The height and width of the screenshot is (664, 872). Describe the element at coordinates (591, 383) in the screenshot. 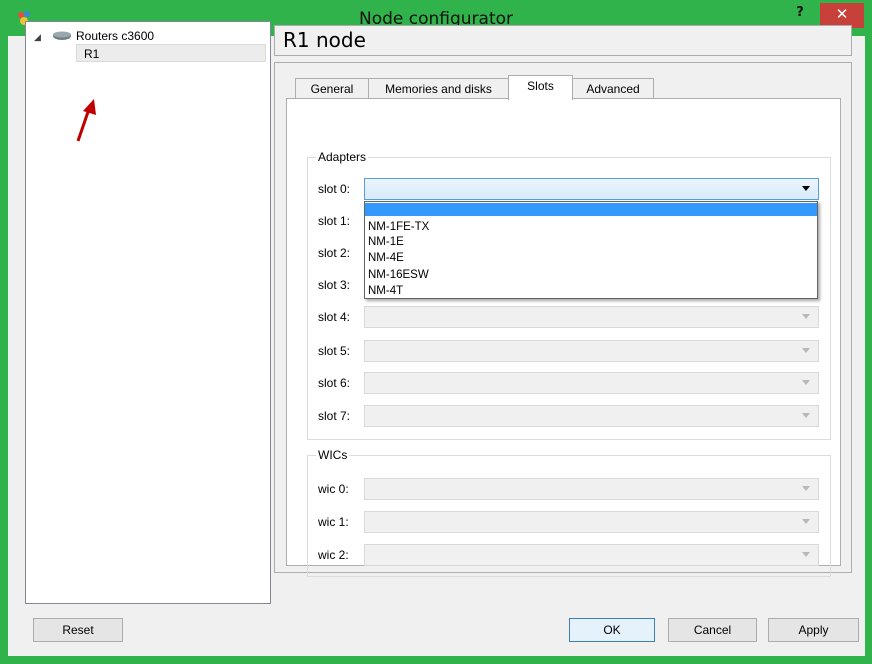

I see `slot-6-select` at that location.